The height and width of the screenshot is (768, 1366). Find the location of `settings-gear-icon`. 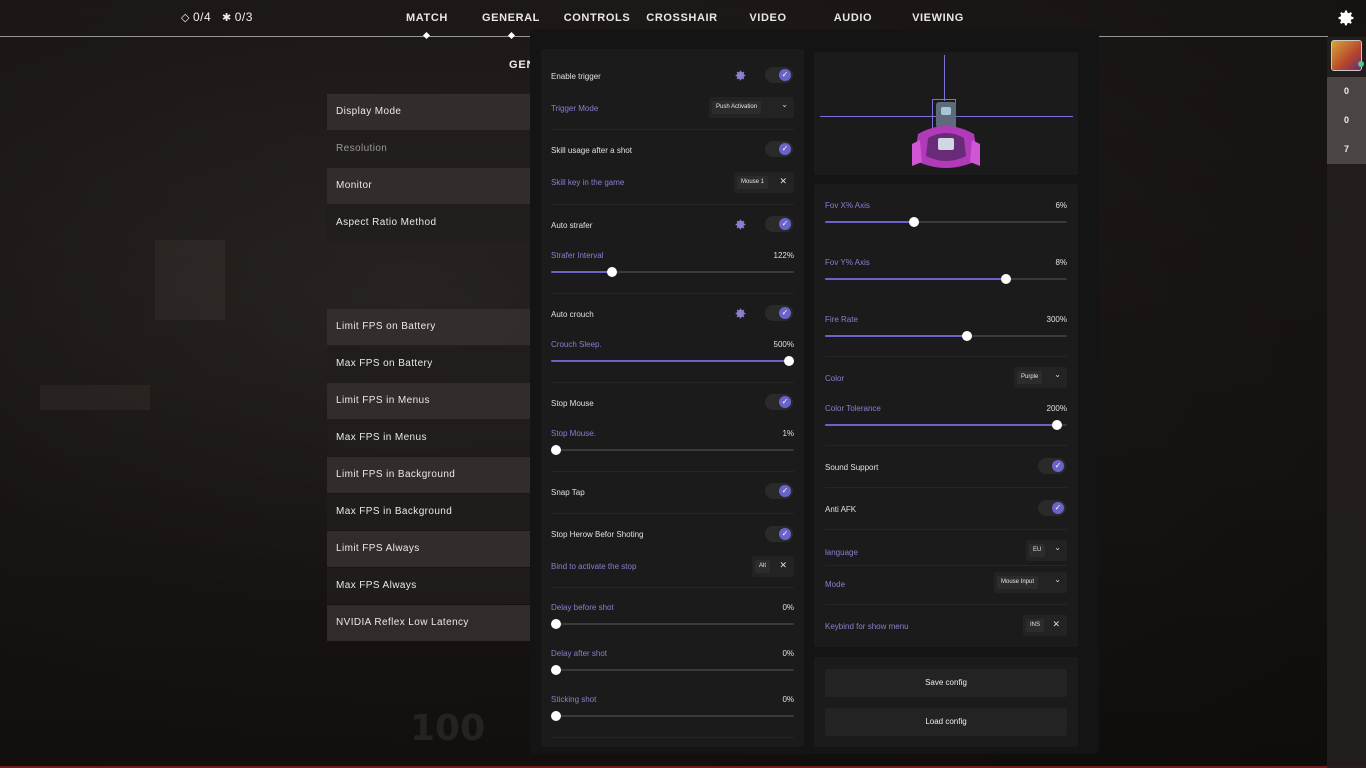

settings-gear-icon is located at coordinates (1346, 18).